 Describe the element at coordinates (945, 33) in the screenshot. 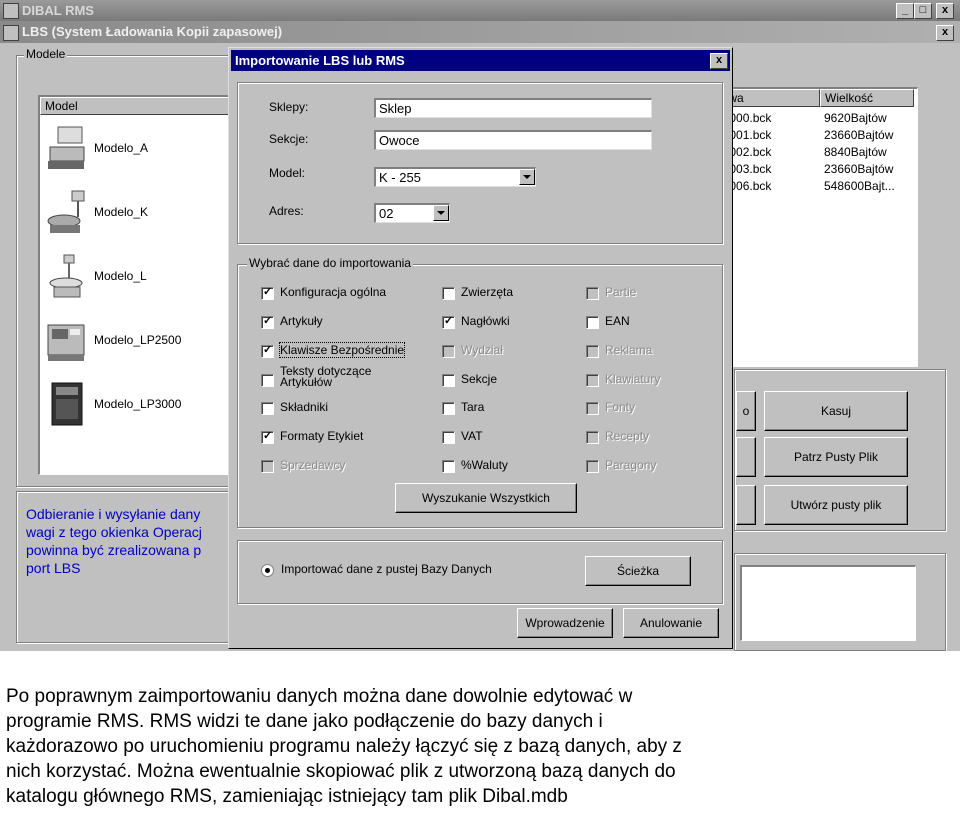

I see `lbs-close-button: x` at that location.